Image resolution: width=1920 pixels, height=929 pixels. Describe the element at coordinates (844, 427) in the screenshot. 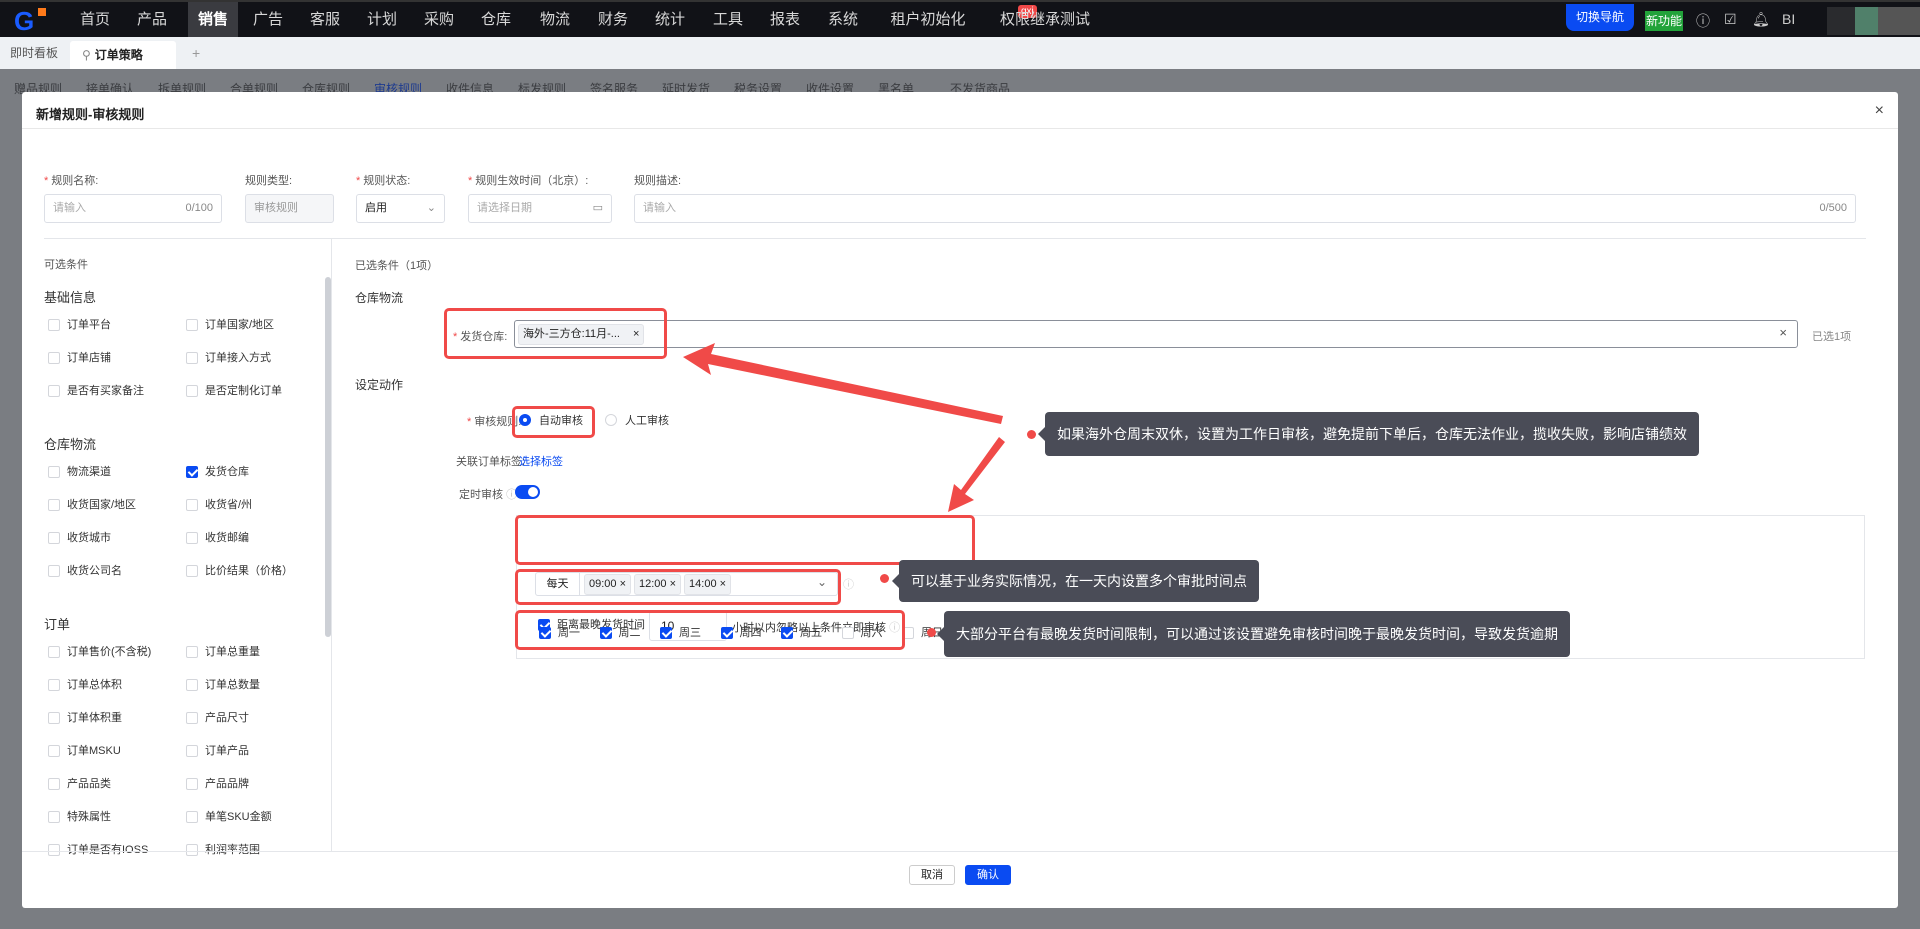

I see `annotation-arrows` at that location.